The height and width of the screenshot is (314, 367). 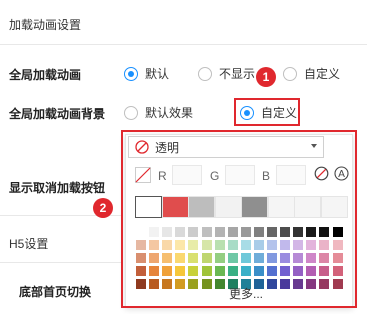 What do you see at coordinates (158, 112) in the screenshot?
I see `radio-bg-default: 默认效果` at bounding box center [158, 112].